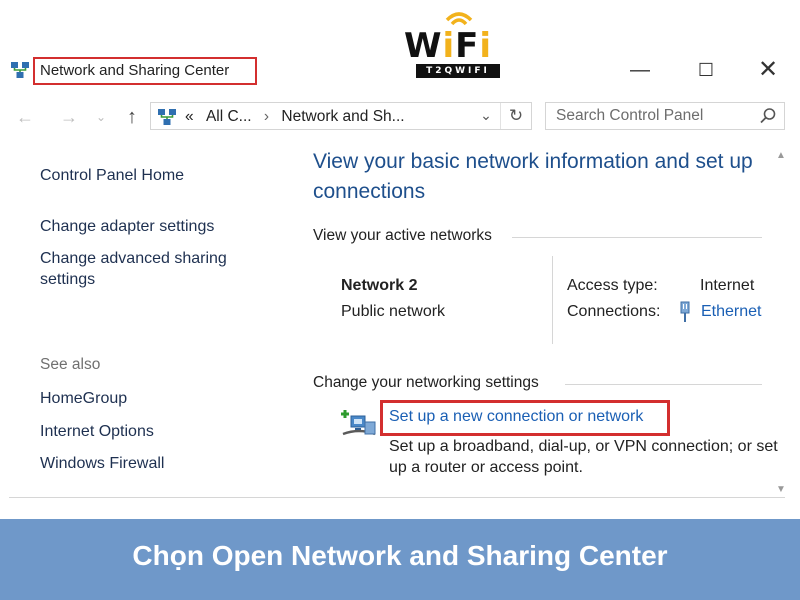 This screenshot has height=600, width=800. What do you see at coordinates (379, 285) in the screenshot?
I see `network-name: Network 2` at bounding box center [379, 285].